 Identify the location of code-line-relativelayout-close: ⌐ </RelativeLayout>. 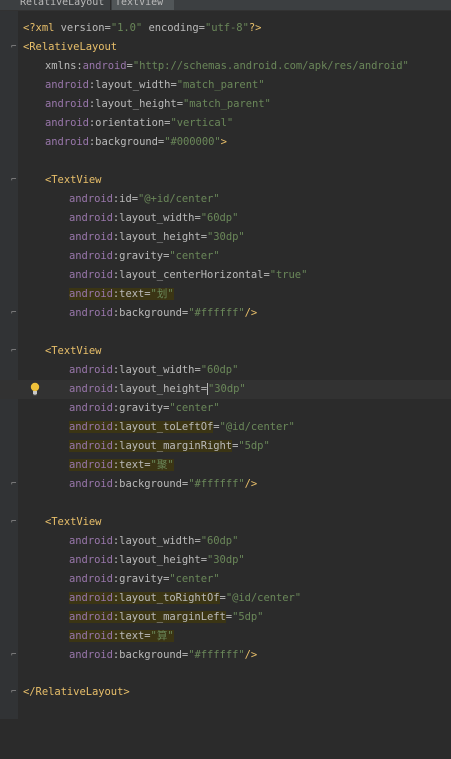
(70, 692).